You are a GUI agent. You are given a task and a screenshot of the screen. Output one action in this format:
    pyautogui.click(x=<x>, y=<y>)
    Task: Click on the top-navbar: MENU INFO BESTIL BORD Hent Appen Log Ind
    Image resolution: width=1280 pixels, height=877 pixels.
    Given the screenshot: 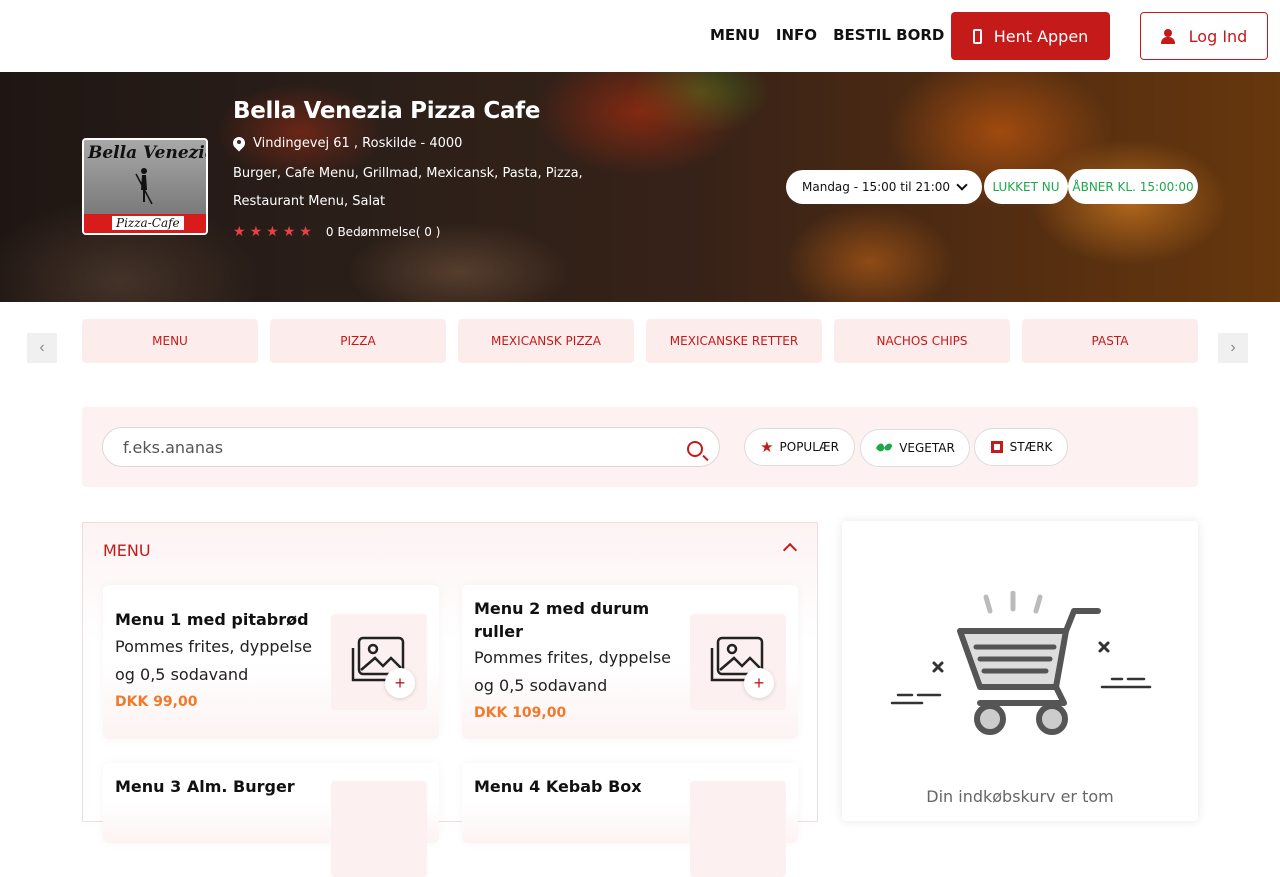 What is the action you would take?
    pyautogui.click(x=640, y=36)
    